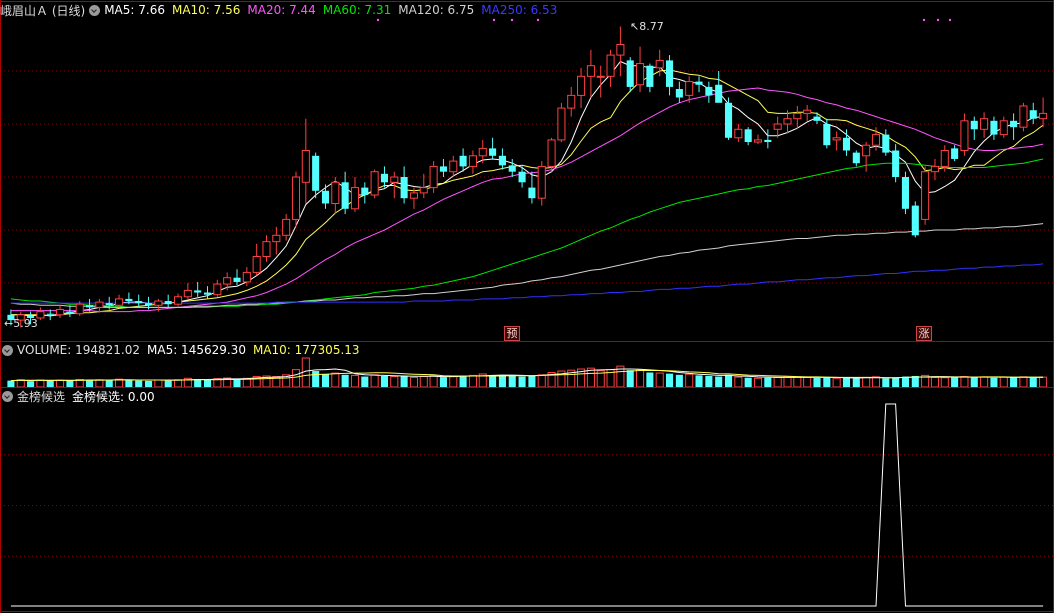  I want to click on volume-label: VOLUME: 194821.02, so click(78, 350).